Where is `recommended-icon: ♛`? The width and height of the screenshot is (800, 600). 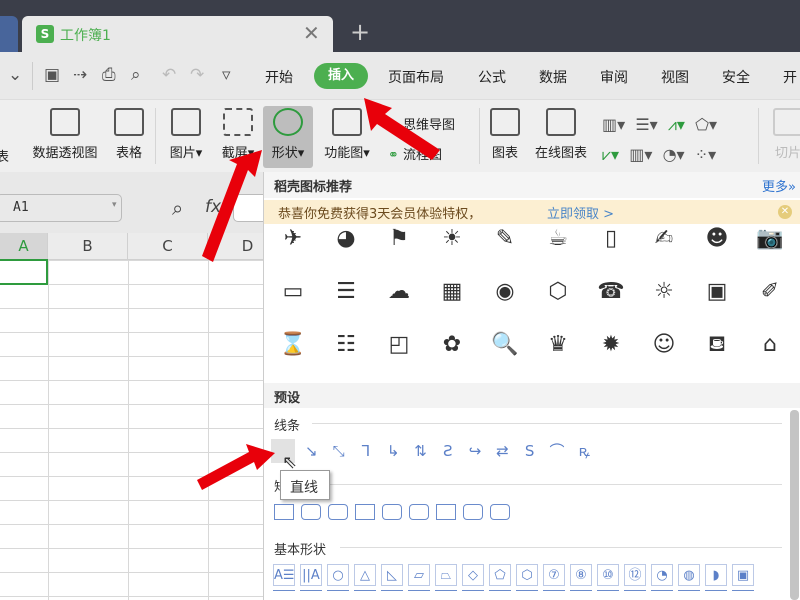 recommended-icon: ♛ is located at coordinates (558, 345).